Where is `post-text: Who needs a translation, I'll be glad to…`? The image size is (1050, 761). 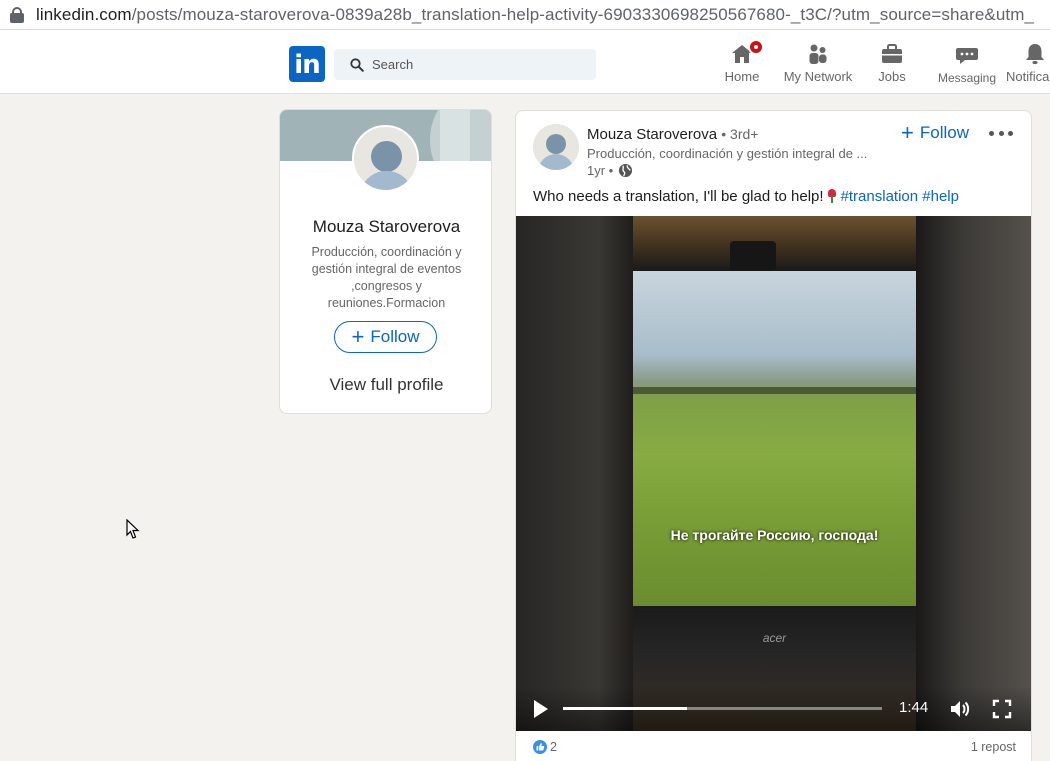 post-text: Who needs a translation, I'll be glad to… is located at coordinates (746, 196).